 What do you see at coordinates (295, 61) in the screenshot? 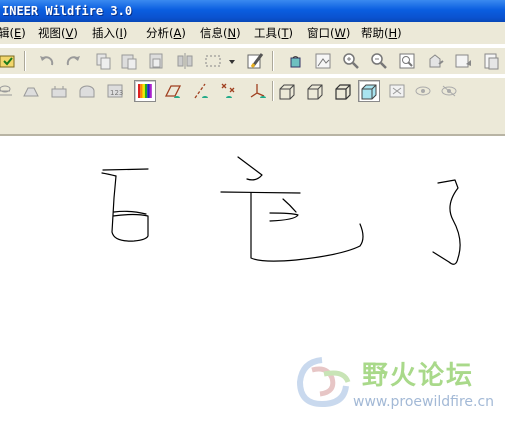
I see `bucket-icon` at bounding box center [295, 61].